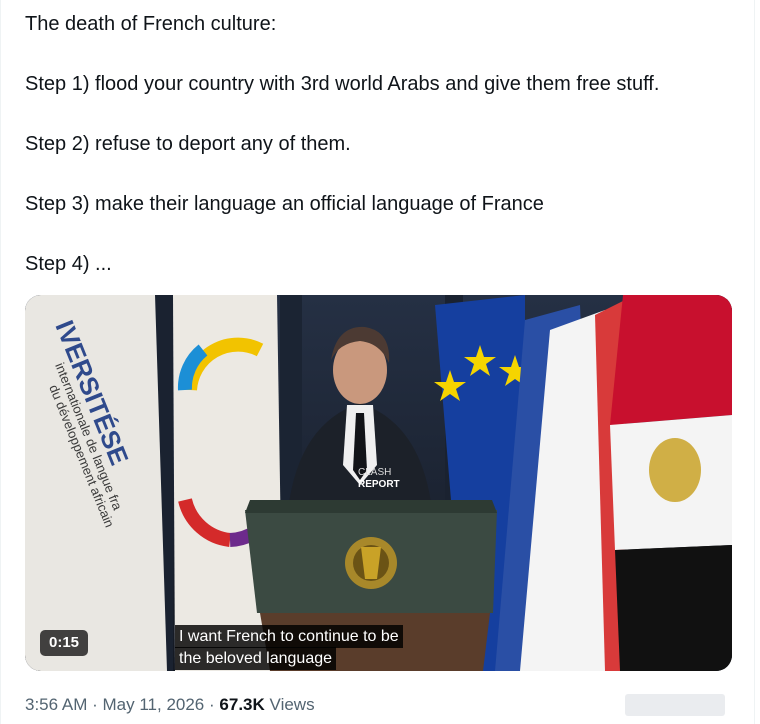 The width and height of the screenshot is (760, 724). I want to click on watermark-overlay, so click(675, 705).